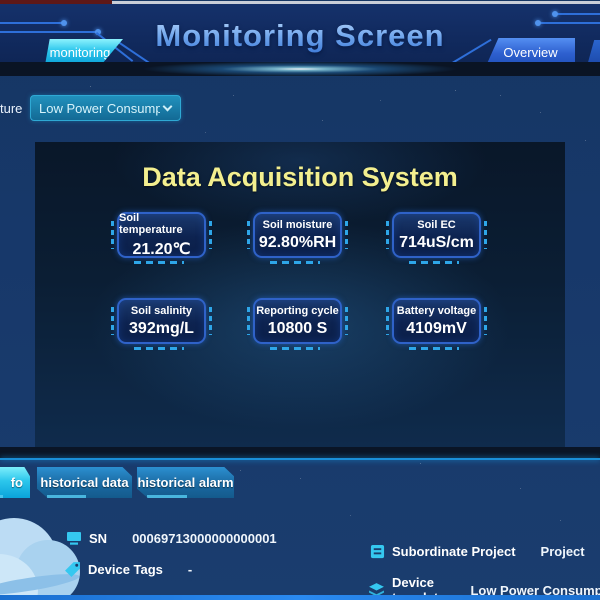  I want to click on sn-row: SN 00069713000000000001, so click(171, 538).